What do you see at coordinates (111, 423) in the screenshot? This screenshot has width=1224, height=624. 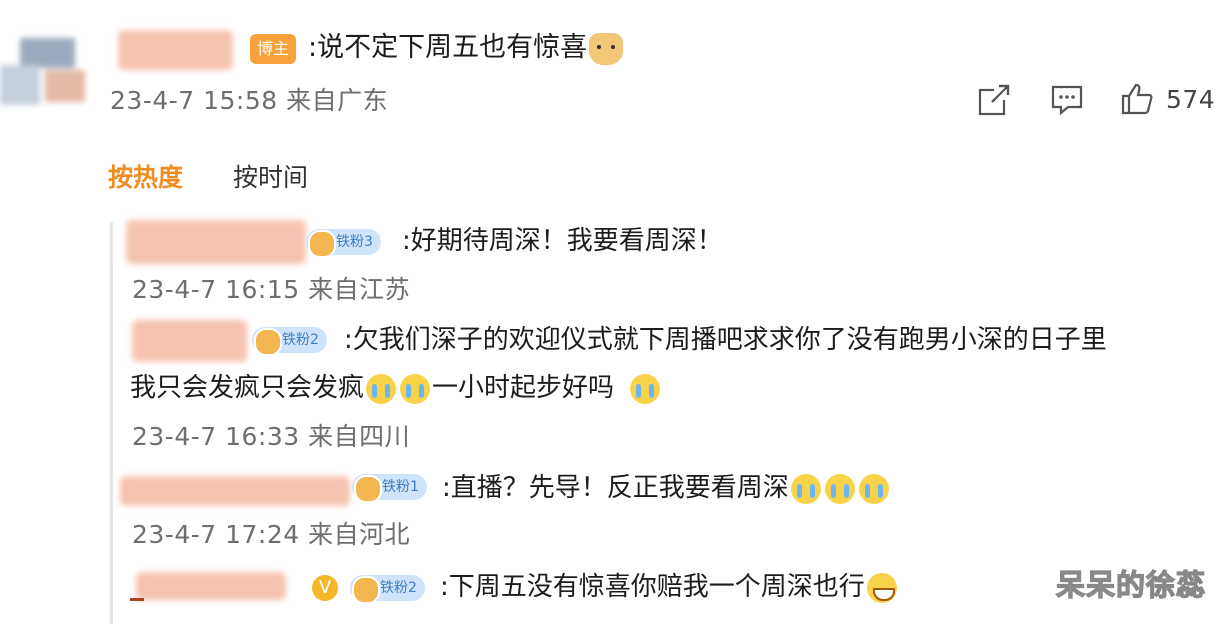 I see `reply-thread-divider` at bounding box center [111, 423].